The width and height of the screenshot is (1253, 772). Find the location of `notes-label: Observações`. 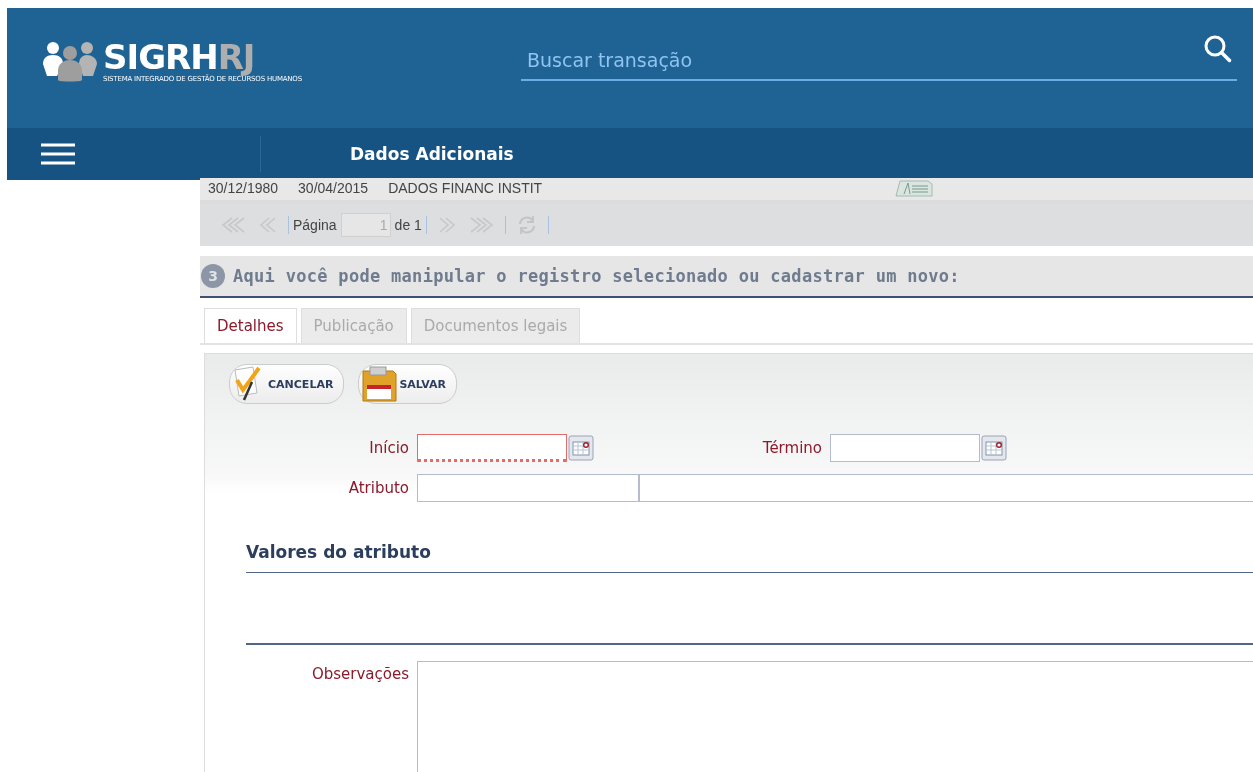

notes-label: Observações is located at coordinates (360, 673).